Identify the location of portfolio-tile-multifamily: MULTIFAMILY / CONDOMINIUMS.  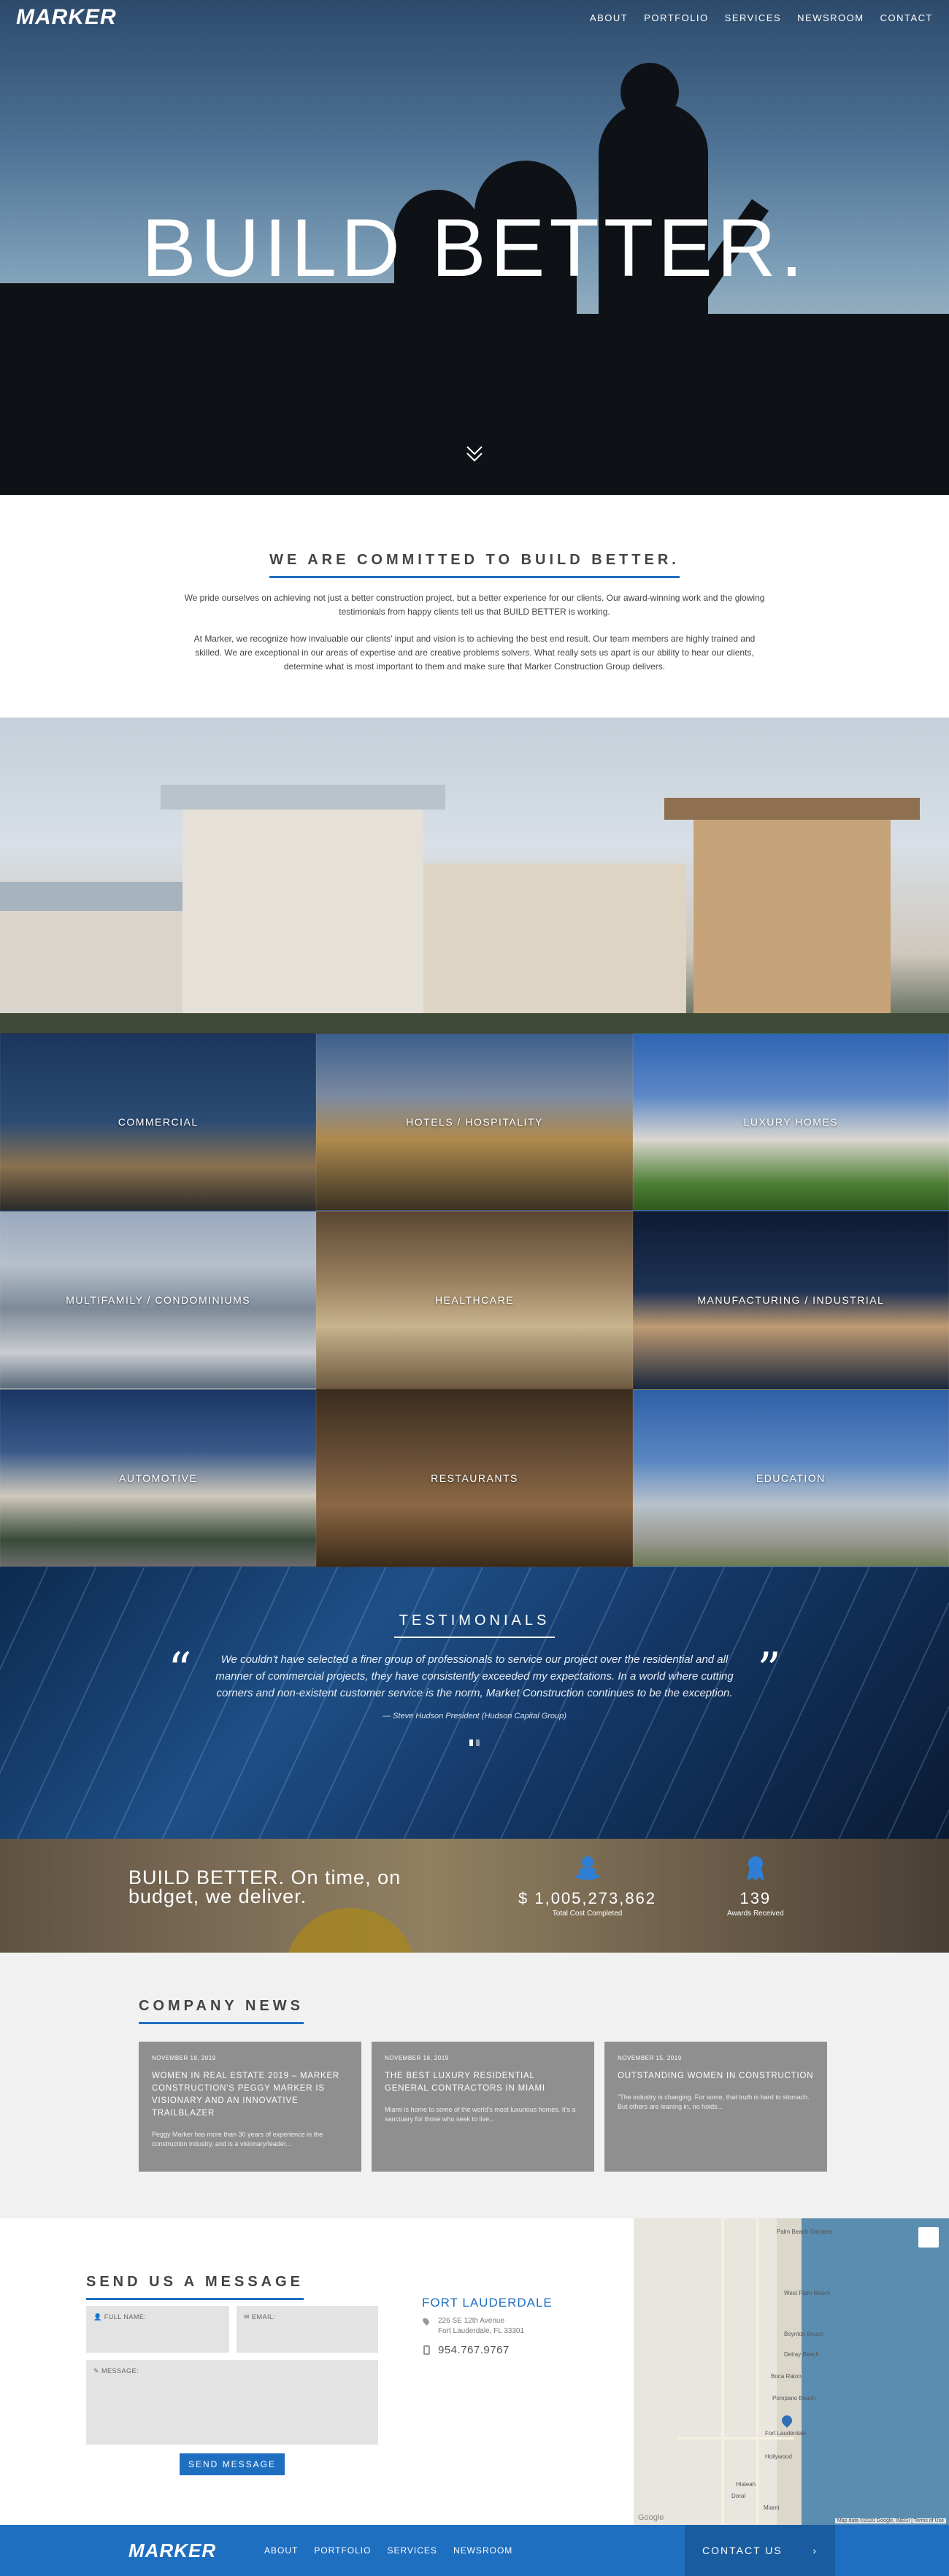
(158, 1300).